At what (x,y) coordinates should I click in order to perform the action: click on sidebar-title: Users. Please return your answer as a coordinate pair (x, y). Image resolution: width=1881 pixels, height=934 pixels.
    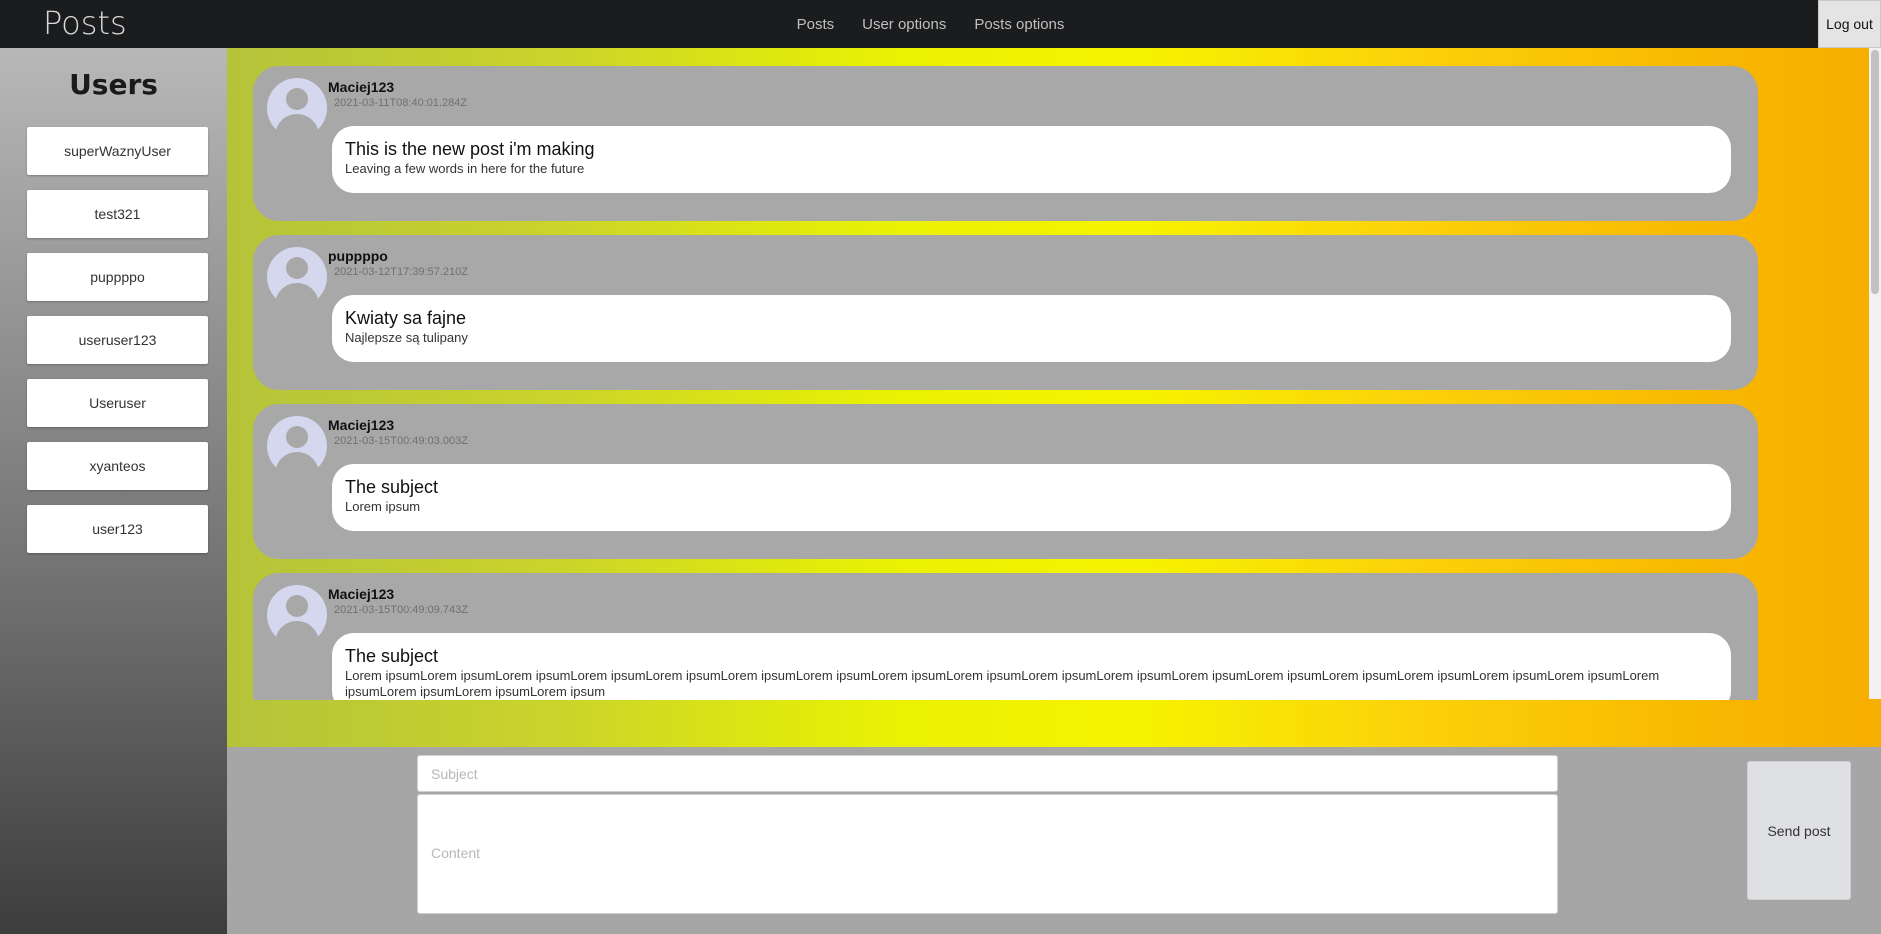
    Looking at the image, I should click on (113, 84).